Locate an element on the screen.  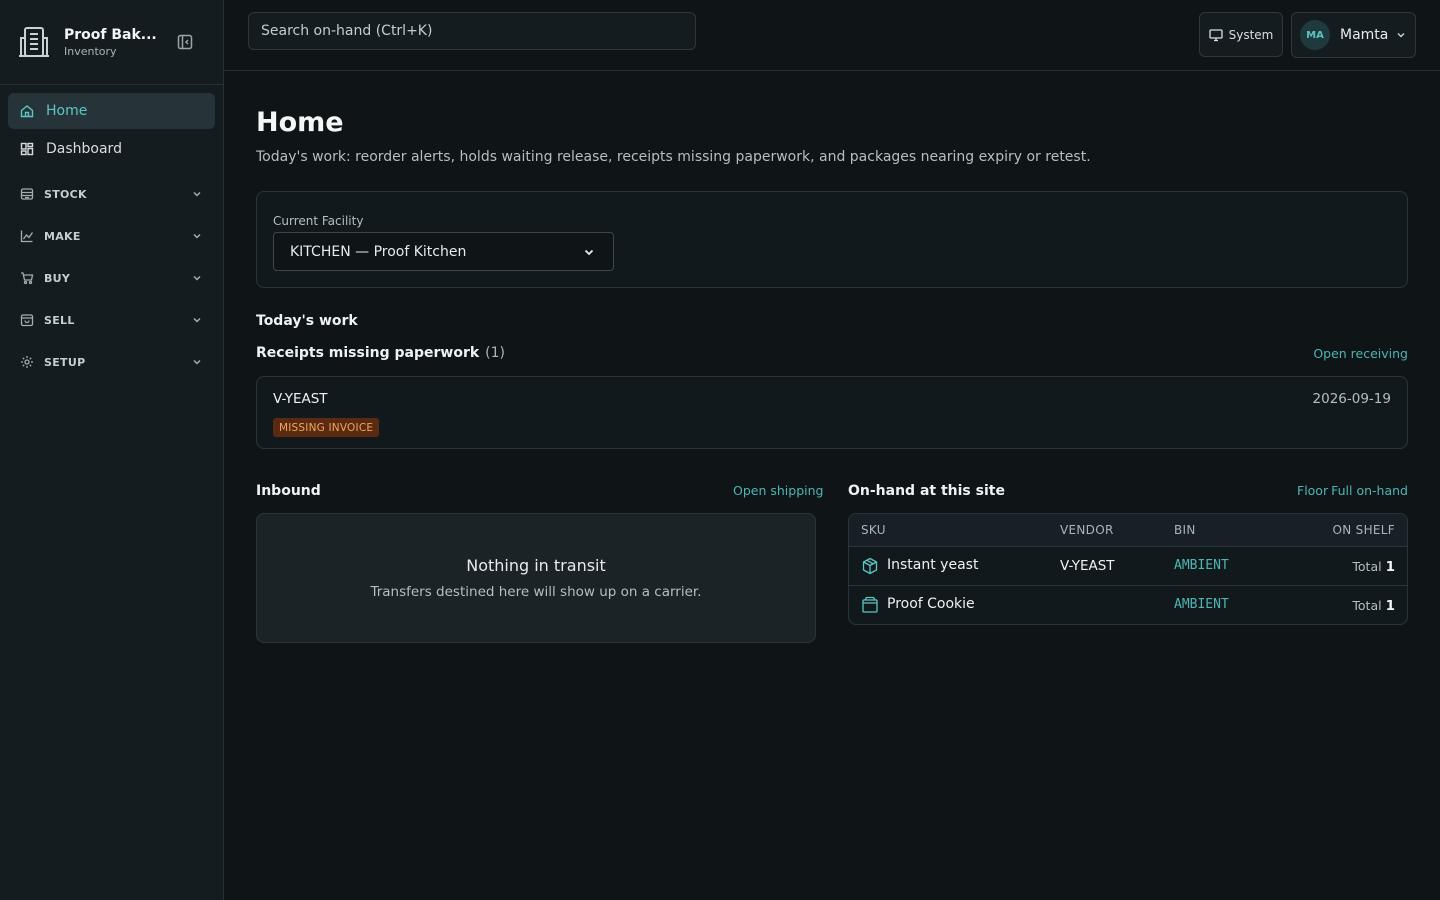
search-input is located at coordinates (472, 31).